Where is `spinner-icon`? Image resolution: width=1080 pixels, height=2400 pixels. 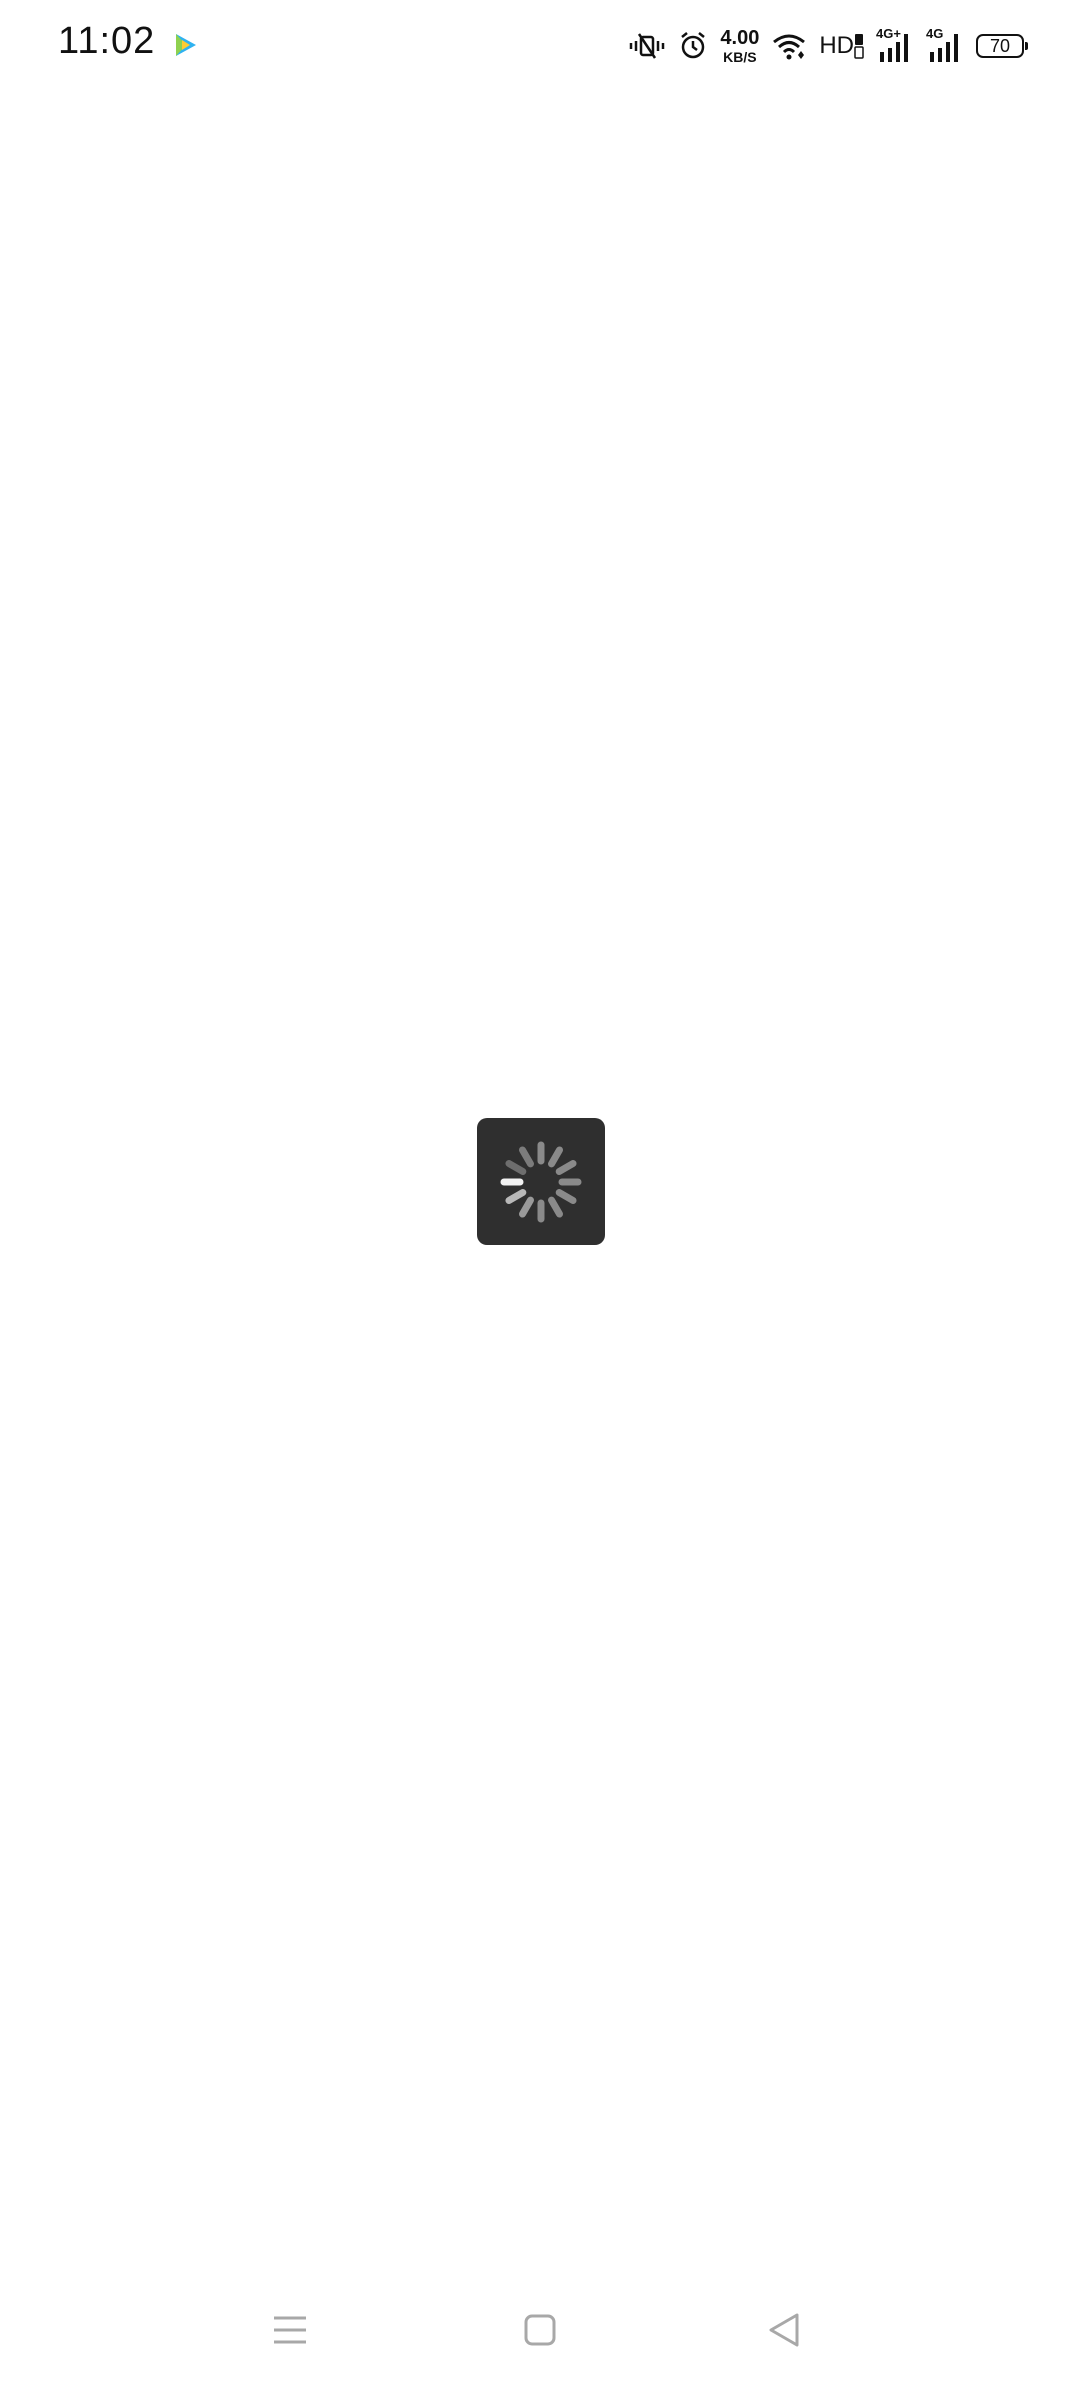
spinner-icon is located at coordinates (541, 1181).